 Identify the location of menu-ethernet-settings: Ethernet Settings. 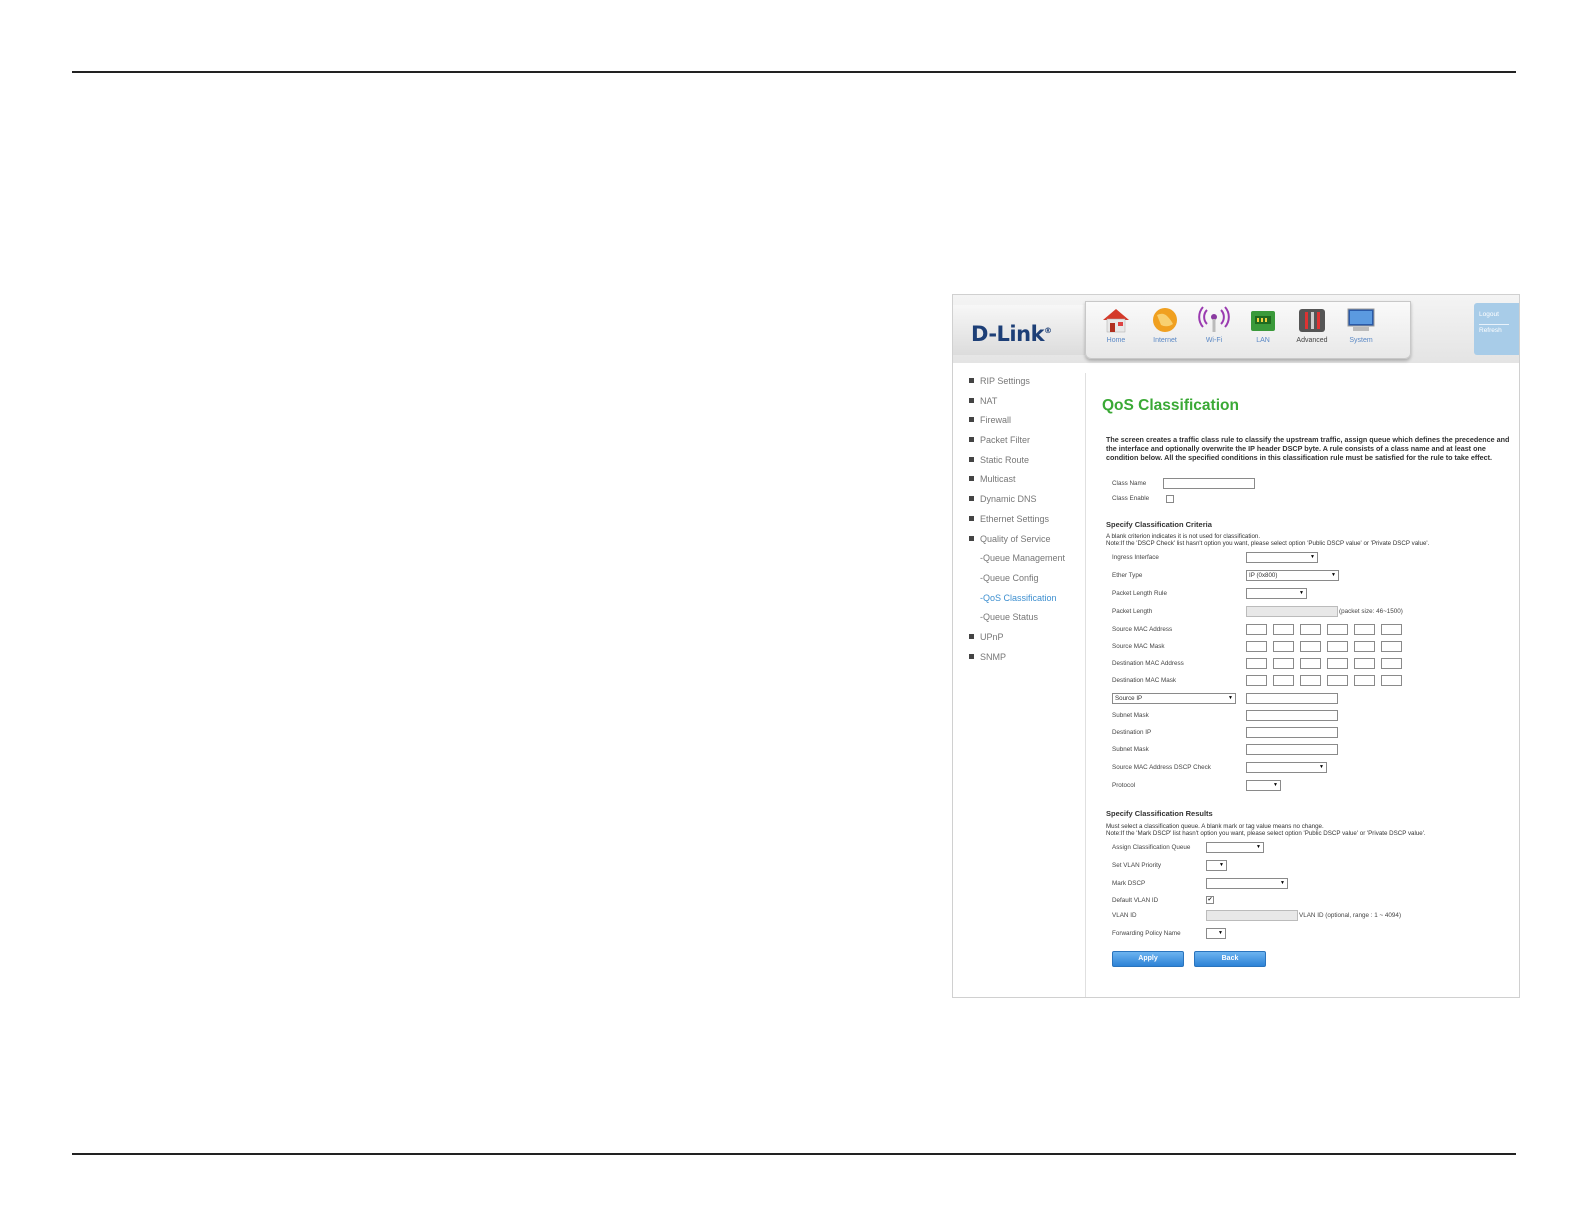
(1027, 523).